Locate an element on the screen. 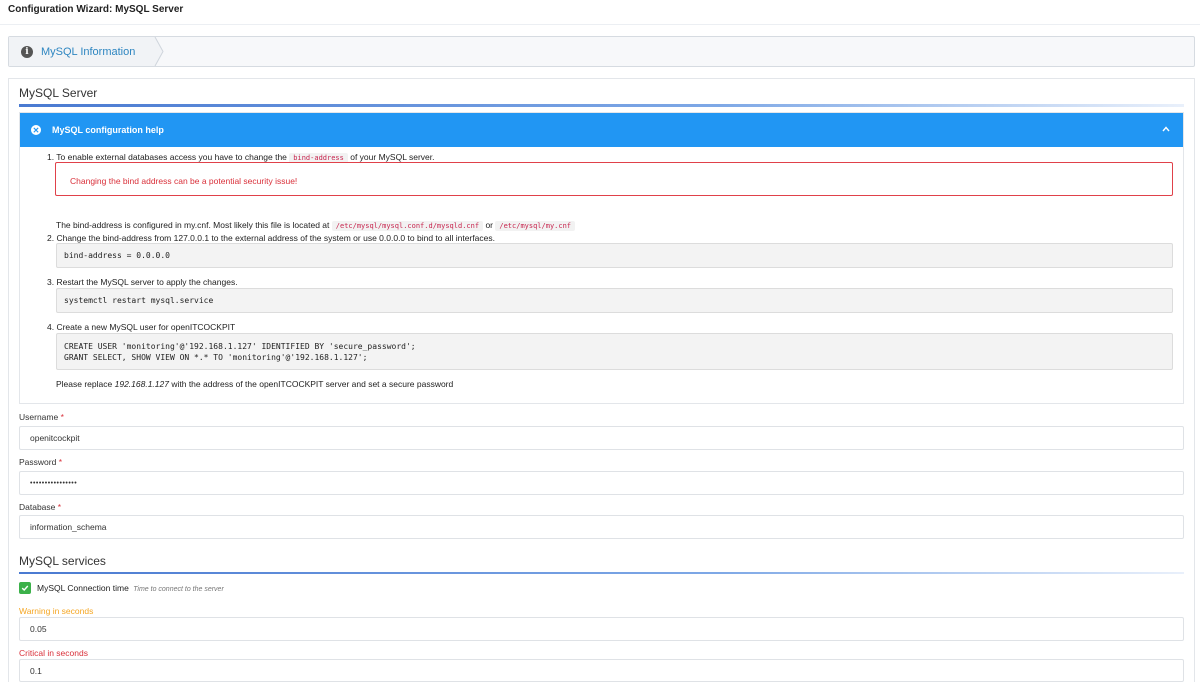 The image size is (1200, 682). page-title: Configuration Wizard: MySQL Server is located at coordinates (96, 9).